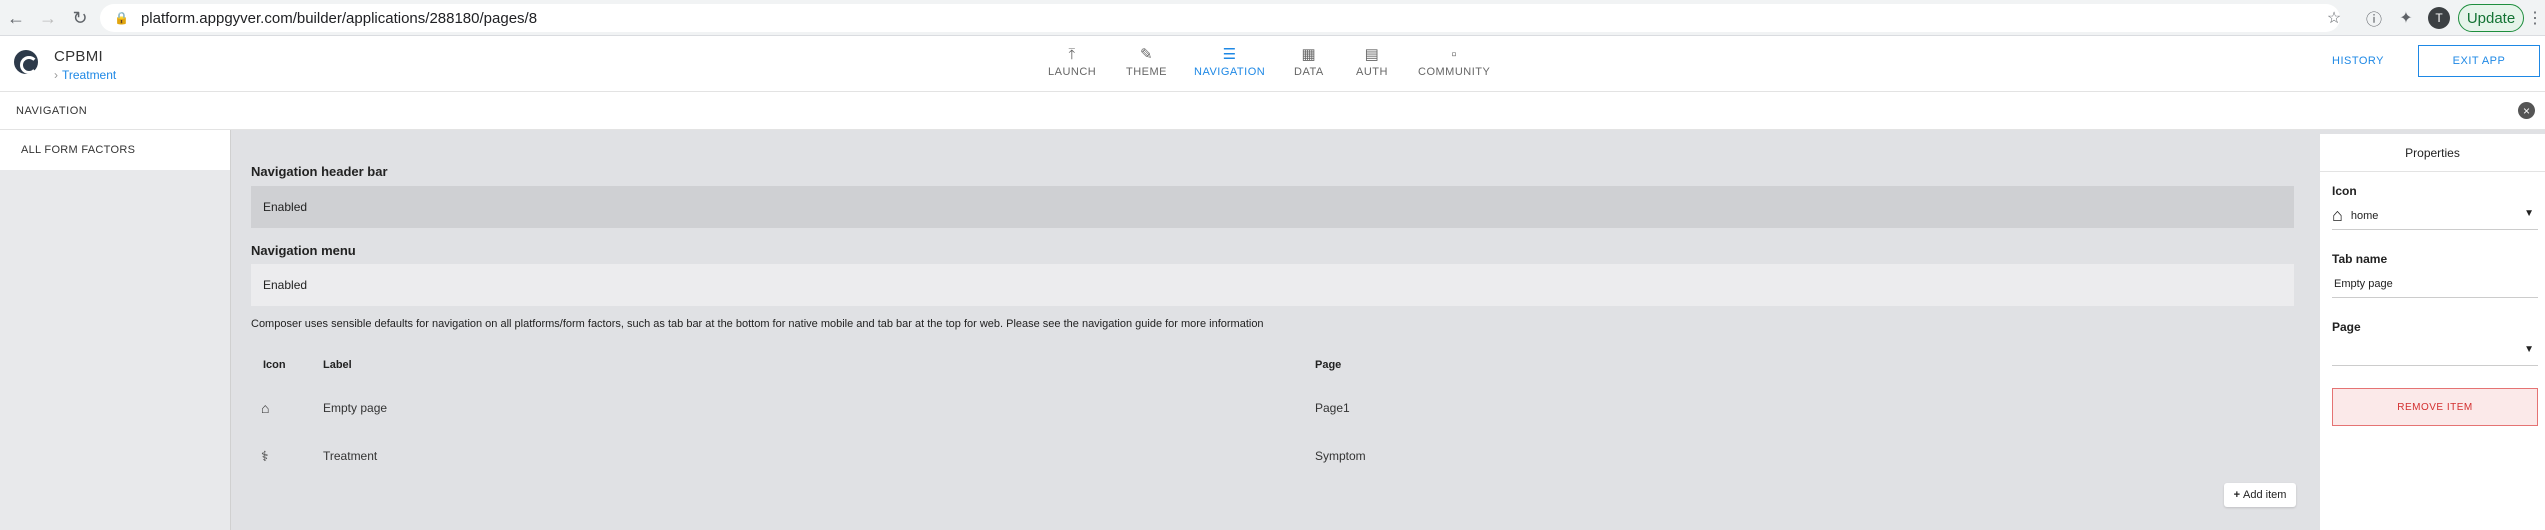 The image size is (2545, 530). I want to click on form-factor-sidebar: ALL FORM FACTORS, so click(115, 330).